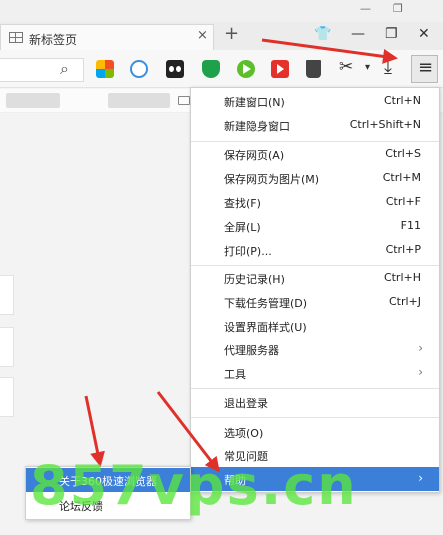  What do you see at coordinates (315, 302) in the screenshot?
I see `menu-item-downloads: 下载任务管理(D) Ctrl+J` at bounding box center [315, 302].